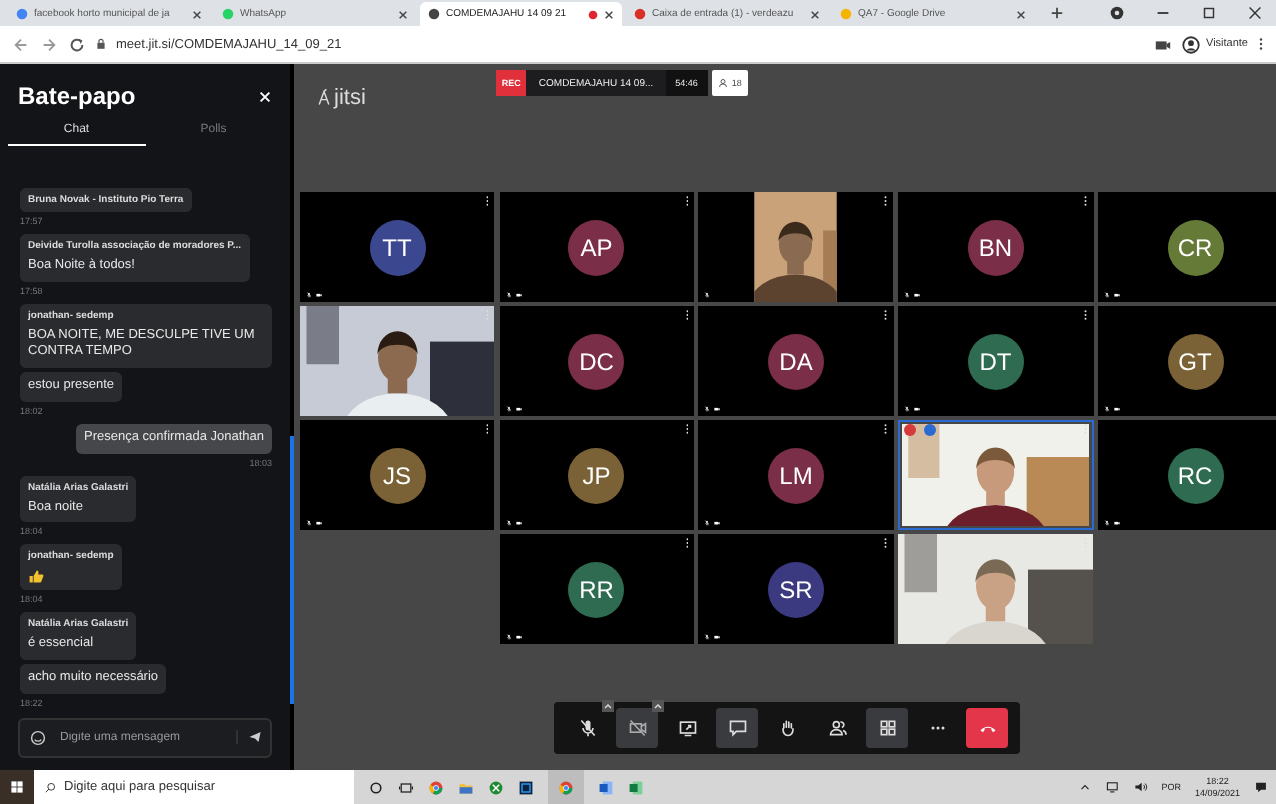  Describe the element at coordinates (636, 787) in the screenshot. I see `spreadsheet-icon` at that location.